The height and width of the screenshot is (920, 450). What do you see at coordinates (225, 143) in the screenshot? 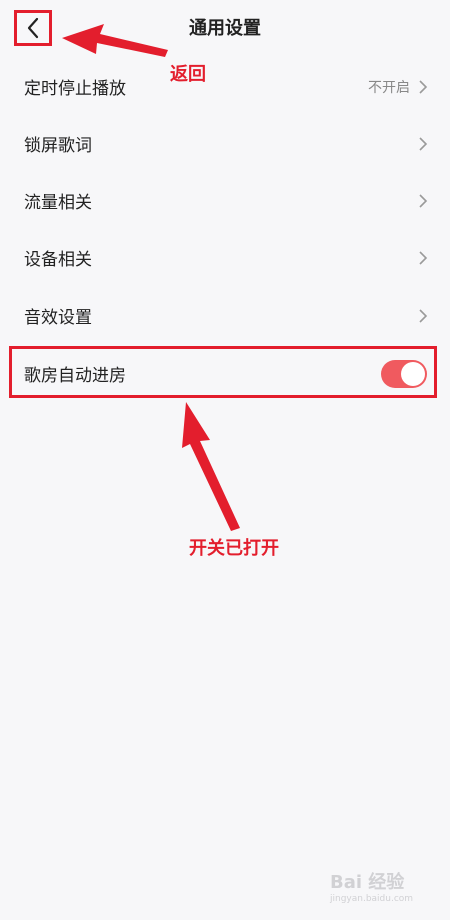
I see `settings-row-lockscreen-lyrics: 锁屏歌词` at bounding box center [225, 143].